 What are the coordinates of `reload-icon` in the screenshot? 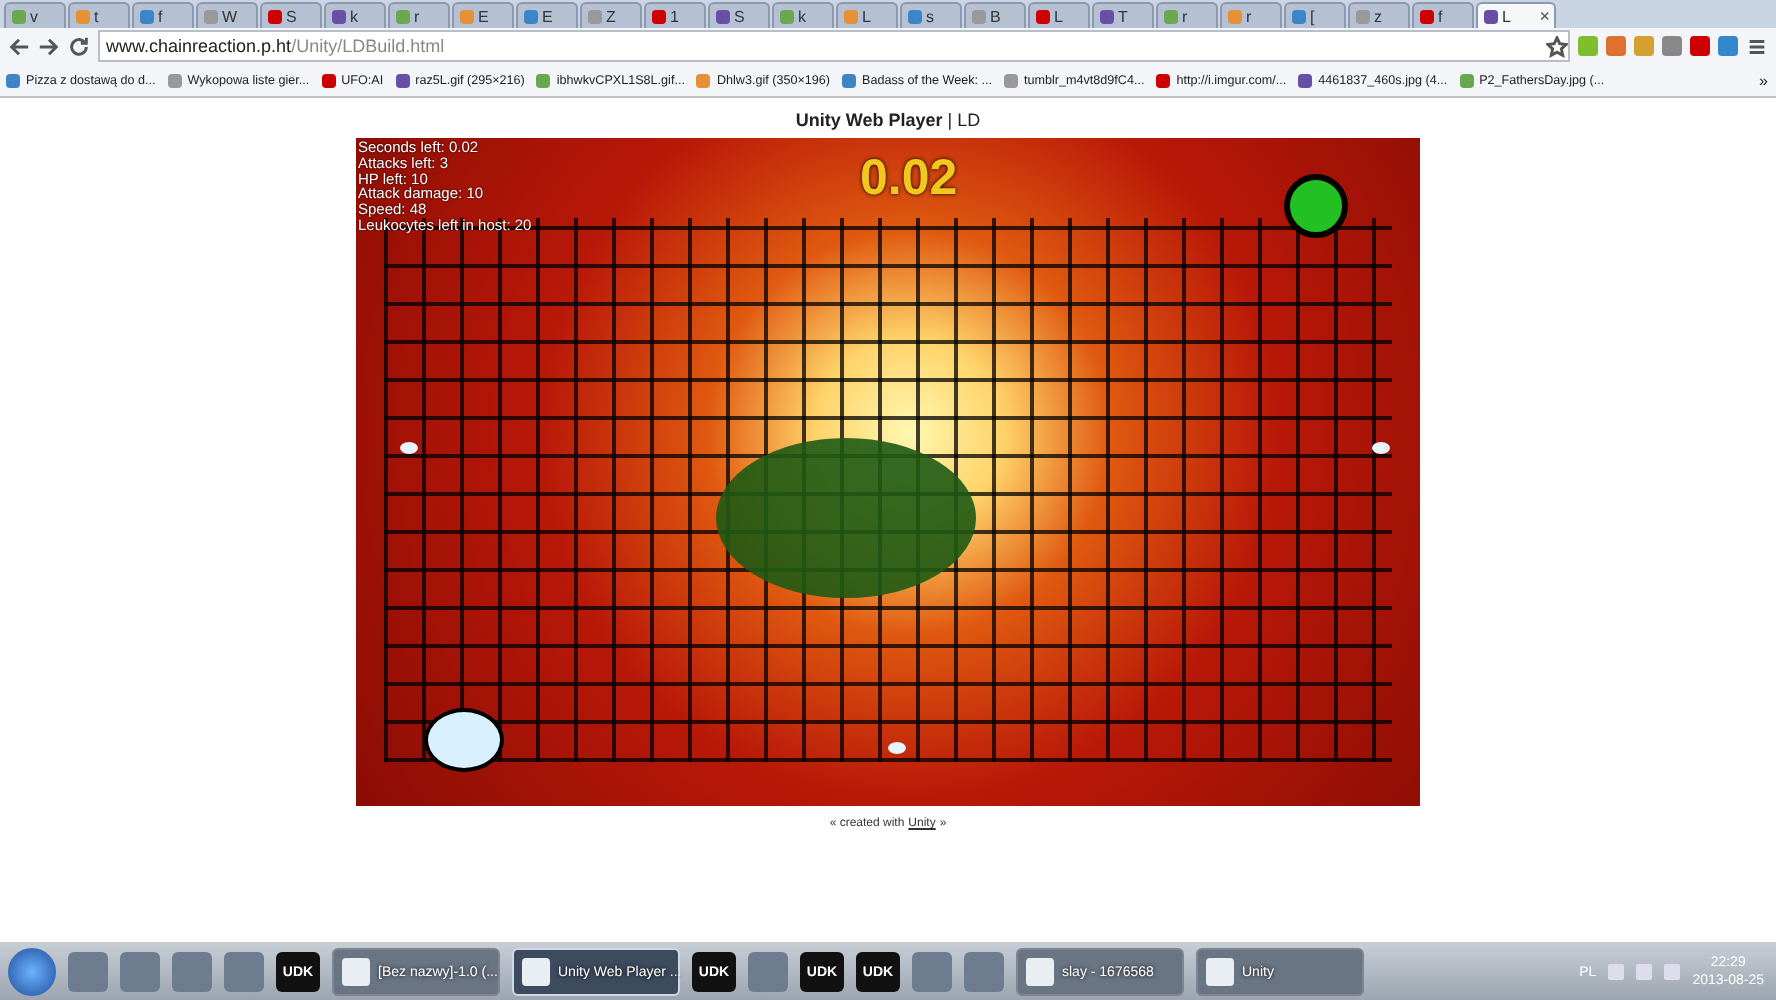 It's located at (79, 46).